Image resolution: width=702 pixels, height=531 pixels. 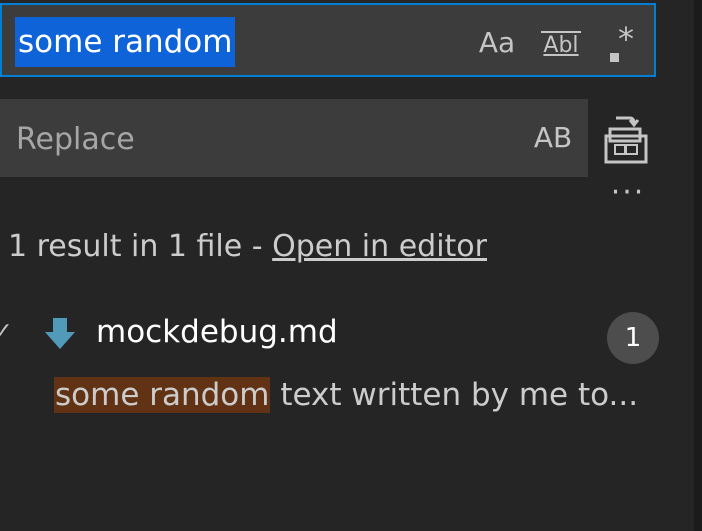 What do you see at coordinates (256, 139) in the screenshot?
I see `replace-input` at bounding box center [256, 139].